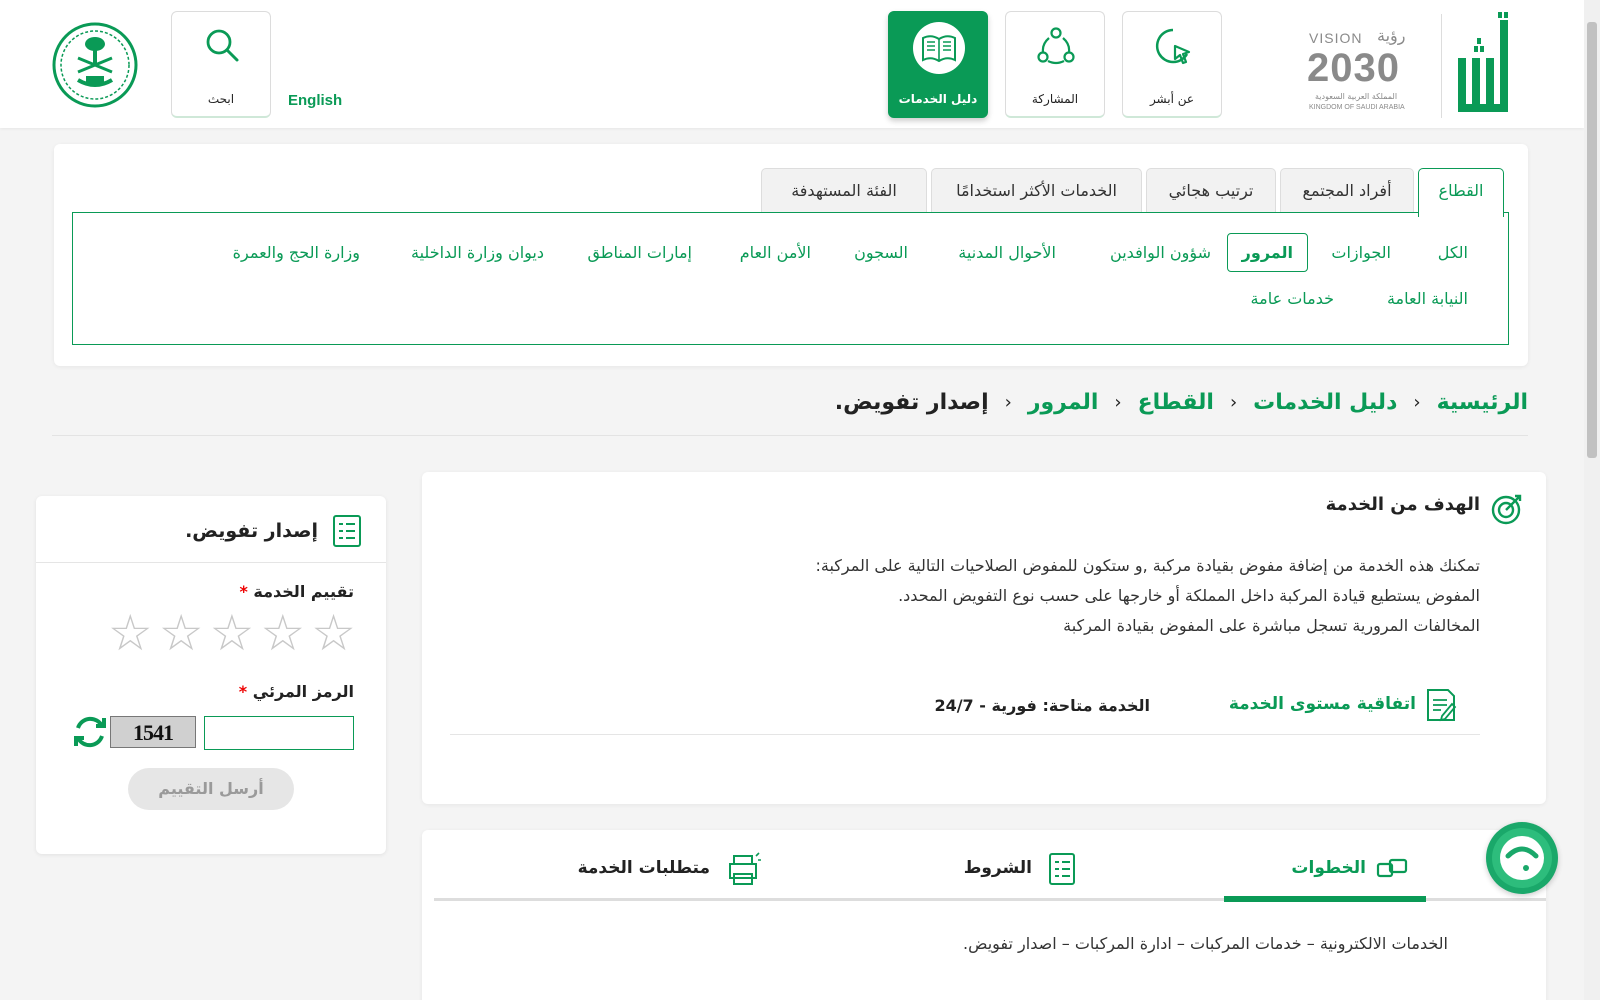 The image size is (1600, 1000). I want to click on tab-steps: الخطوات, so click(1328, 868).